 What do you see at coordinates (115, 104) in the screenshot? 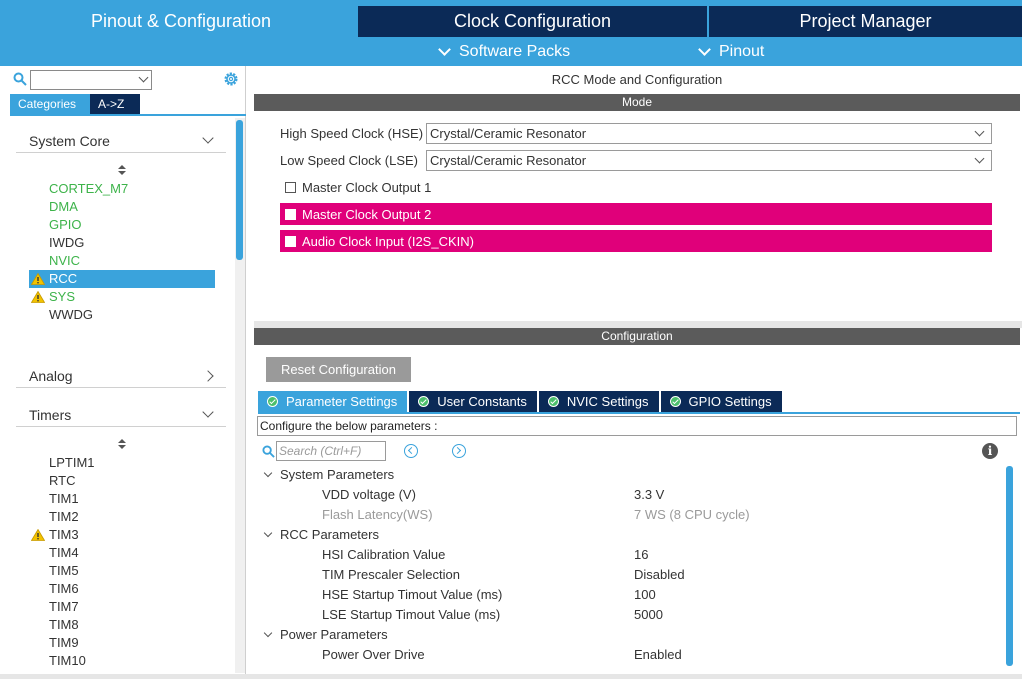
I see `tab-a-z: A->Z` at bounding box center [115, 104].